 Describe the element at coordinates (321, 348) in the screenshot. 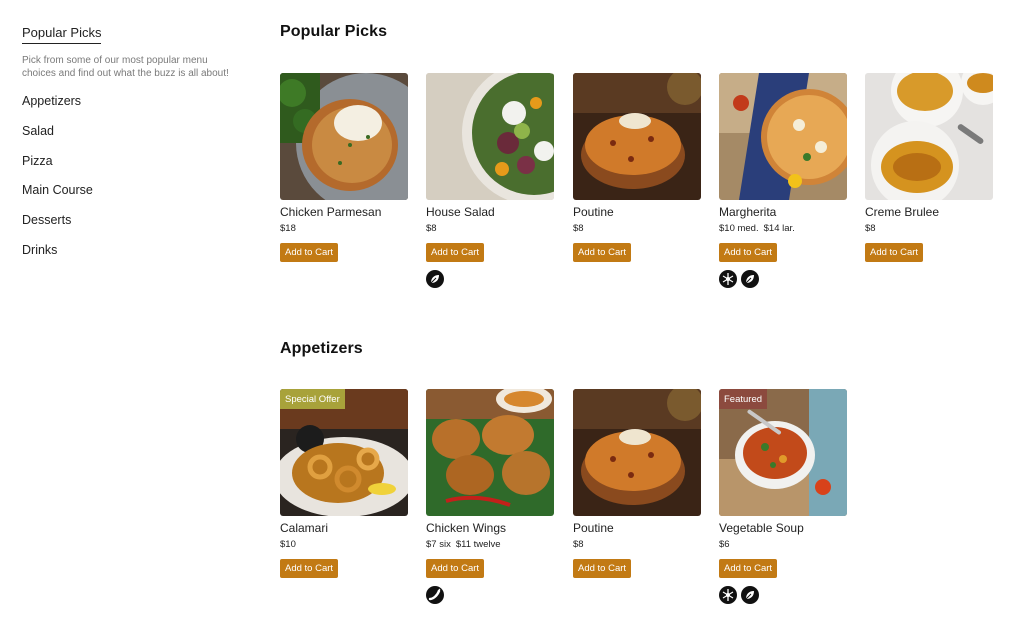

I see `section-title: Appetizers` at that location.